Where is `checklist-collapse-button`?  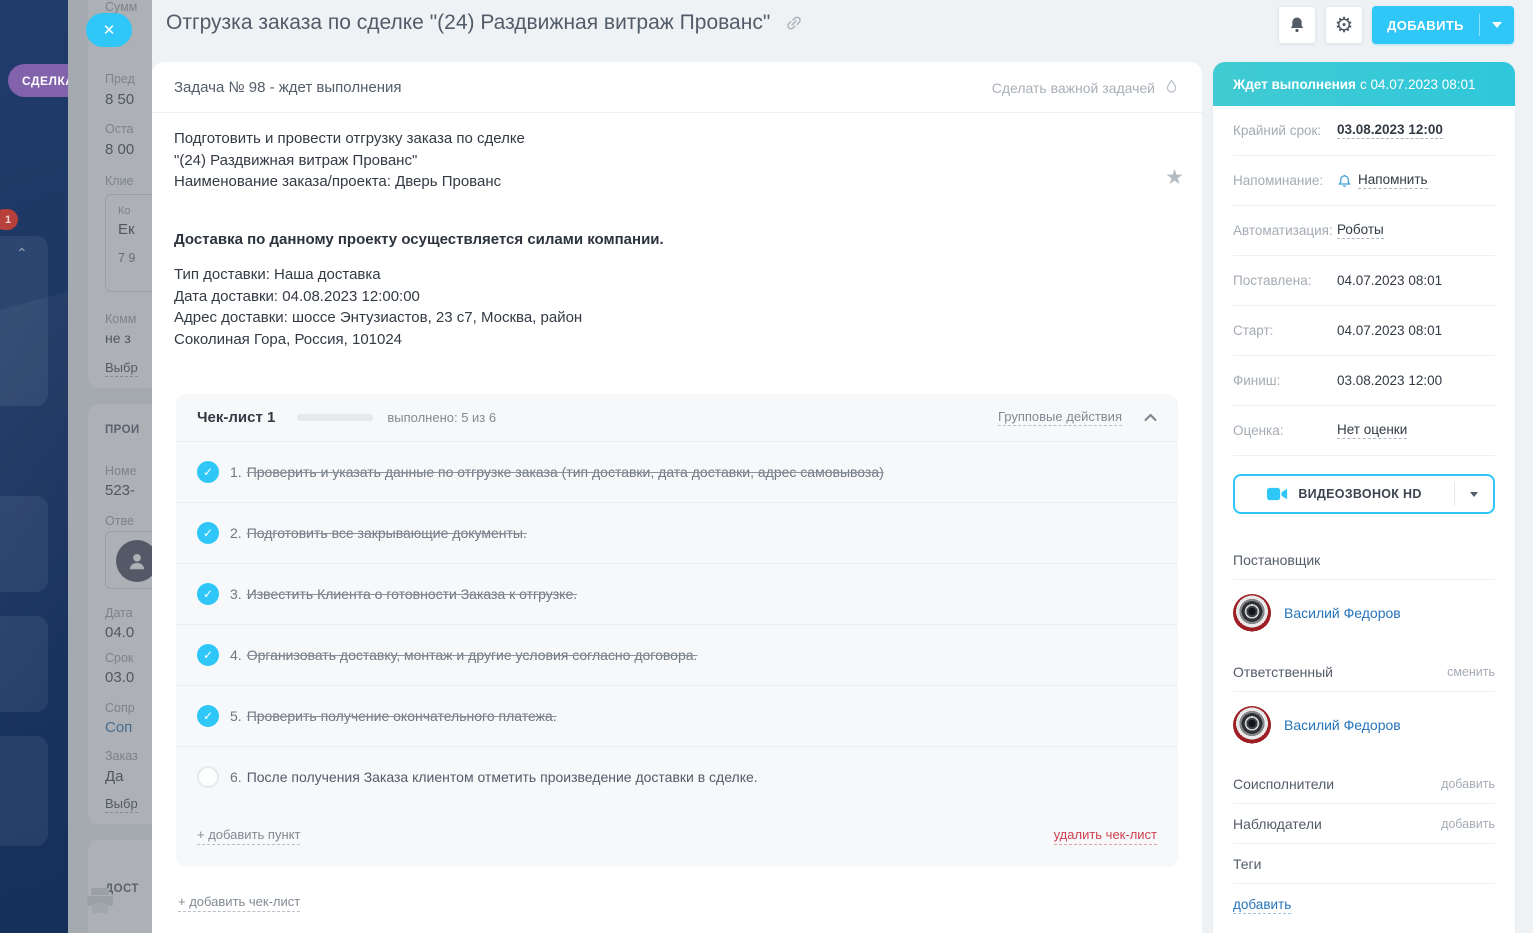
checklist-collapse-button is located at coordinates (1150, 417).